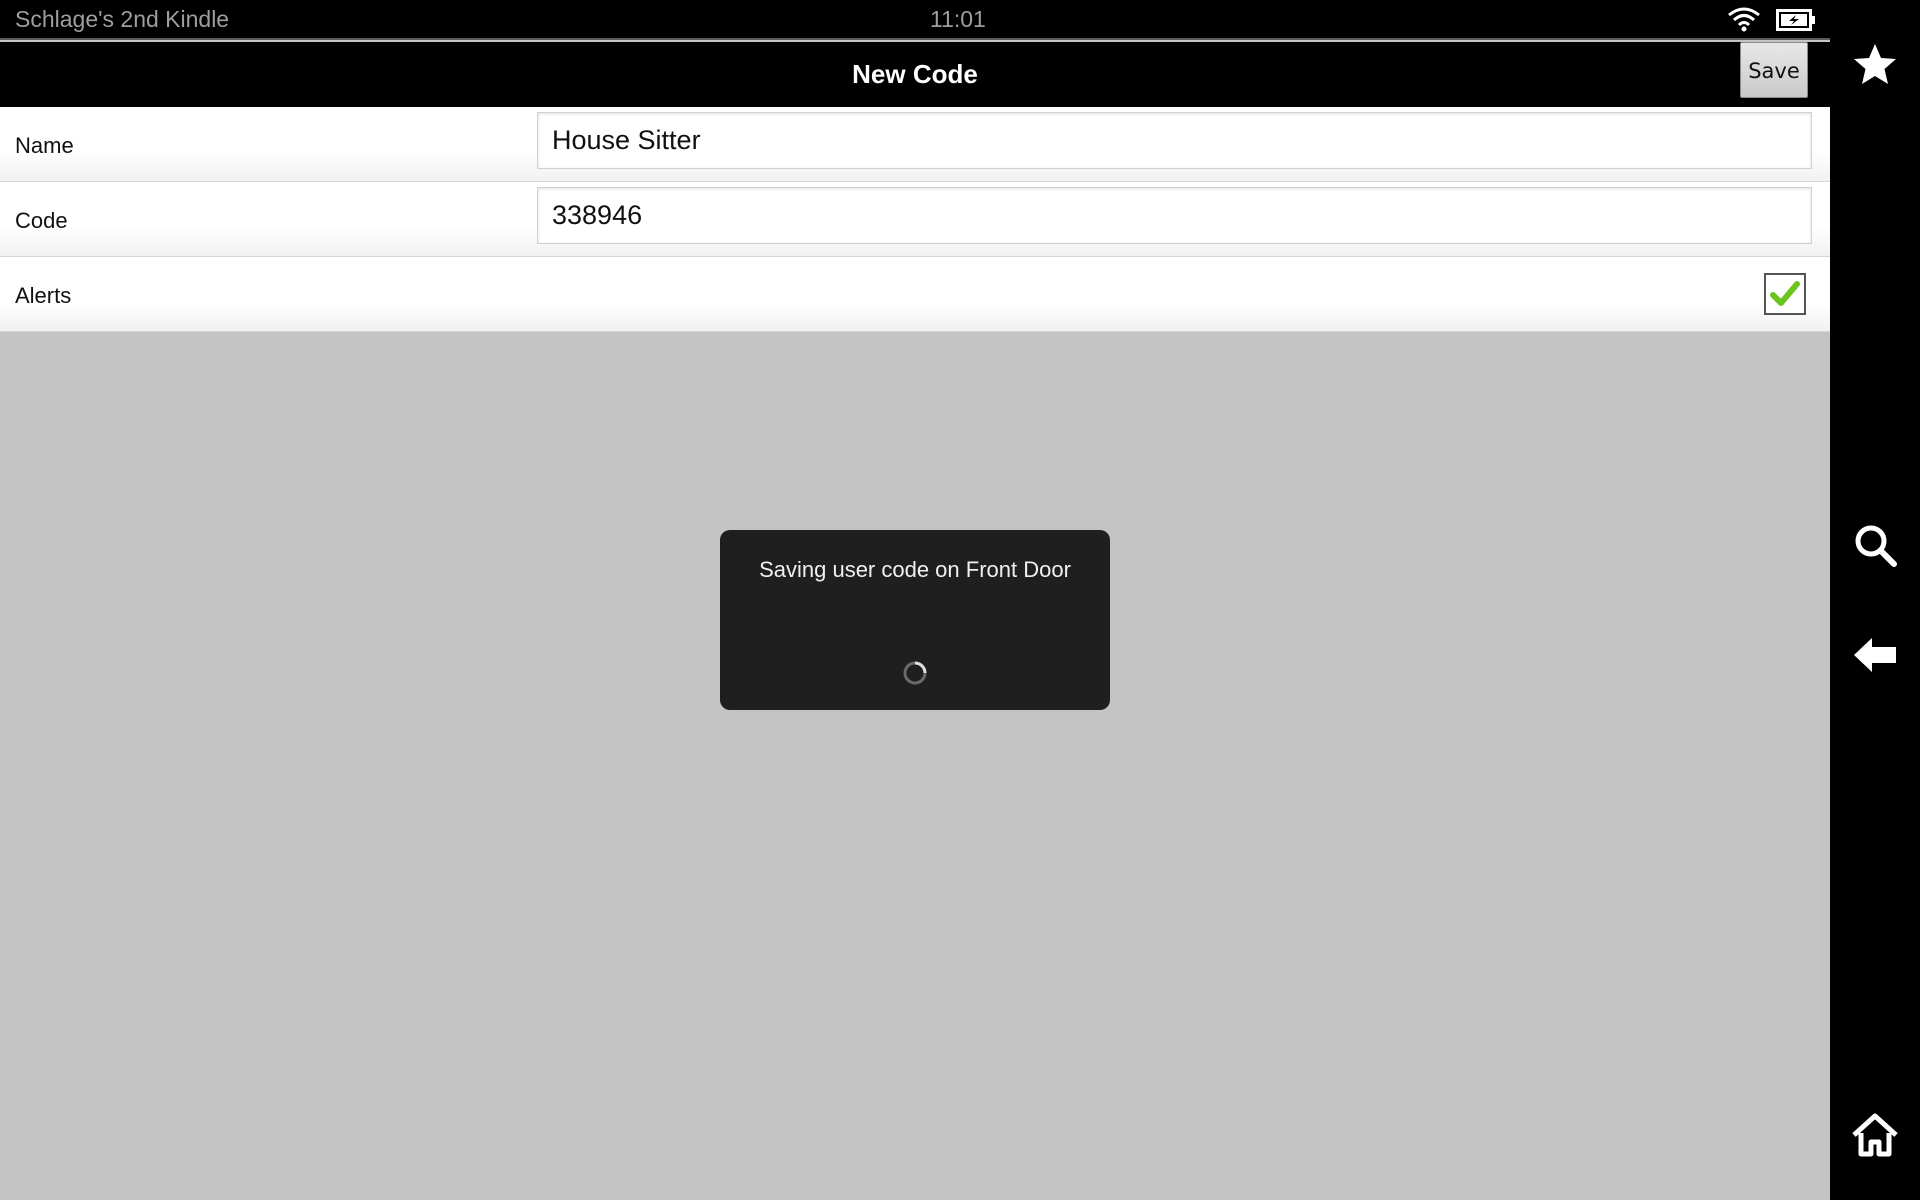  I want to click on page-title: New Code, so click(915, 74).